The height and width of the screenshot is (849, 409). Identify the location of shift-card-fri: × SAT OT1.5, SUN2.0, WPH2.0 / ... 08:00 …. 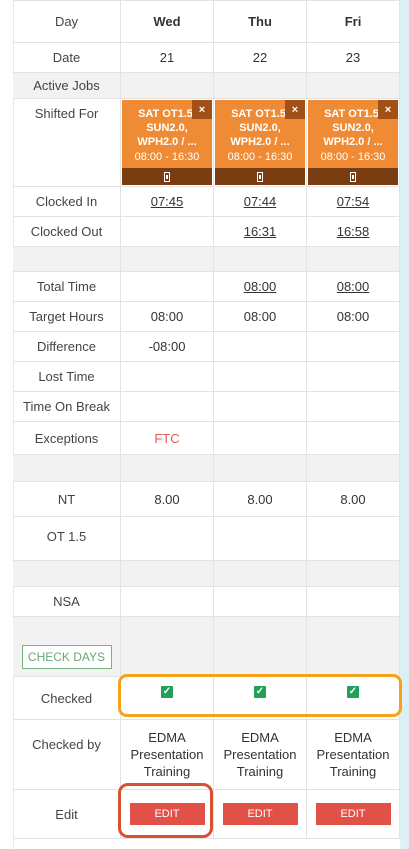
(353, 142).